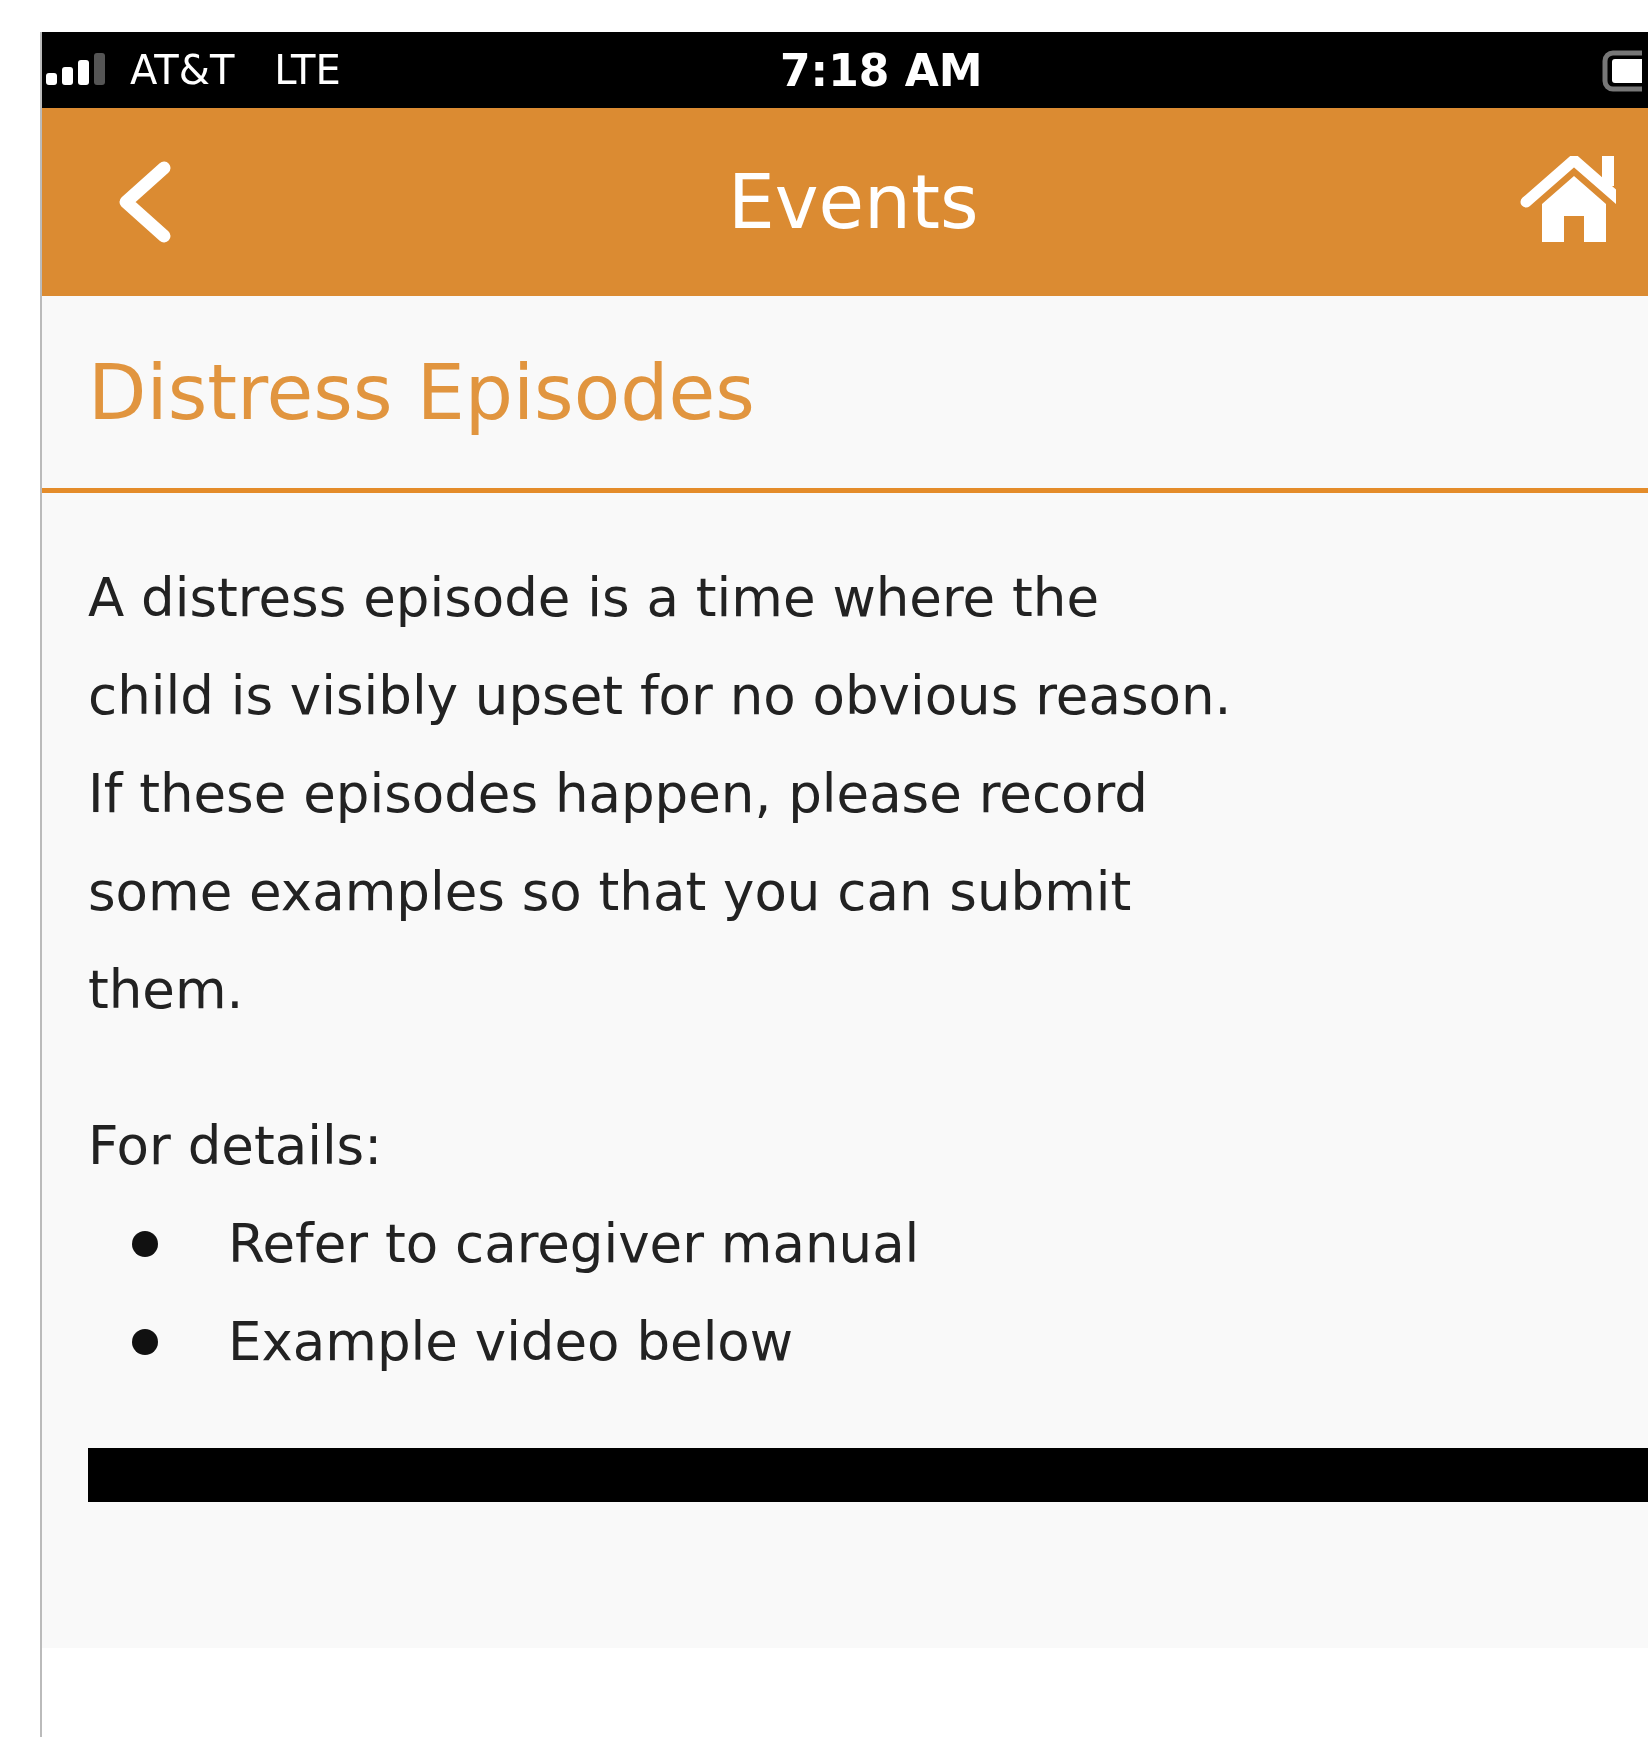  What do you see at coordinates (421, 392) in the screenshot?
I see `section-heading: Distress Episodes` at bounding box center [421, 392].